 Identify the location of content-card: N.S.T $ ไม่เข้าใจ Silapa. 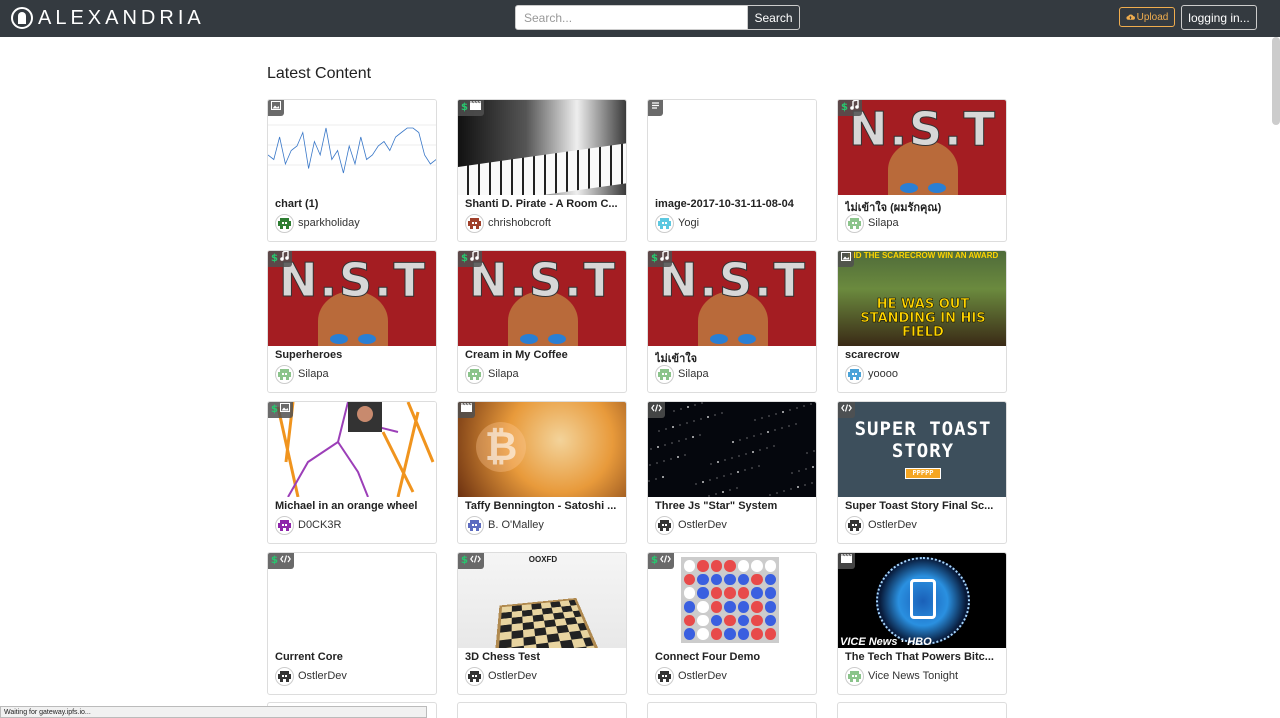
(732, 321).